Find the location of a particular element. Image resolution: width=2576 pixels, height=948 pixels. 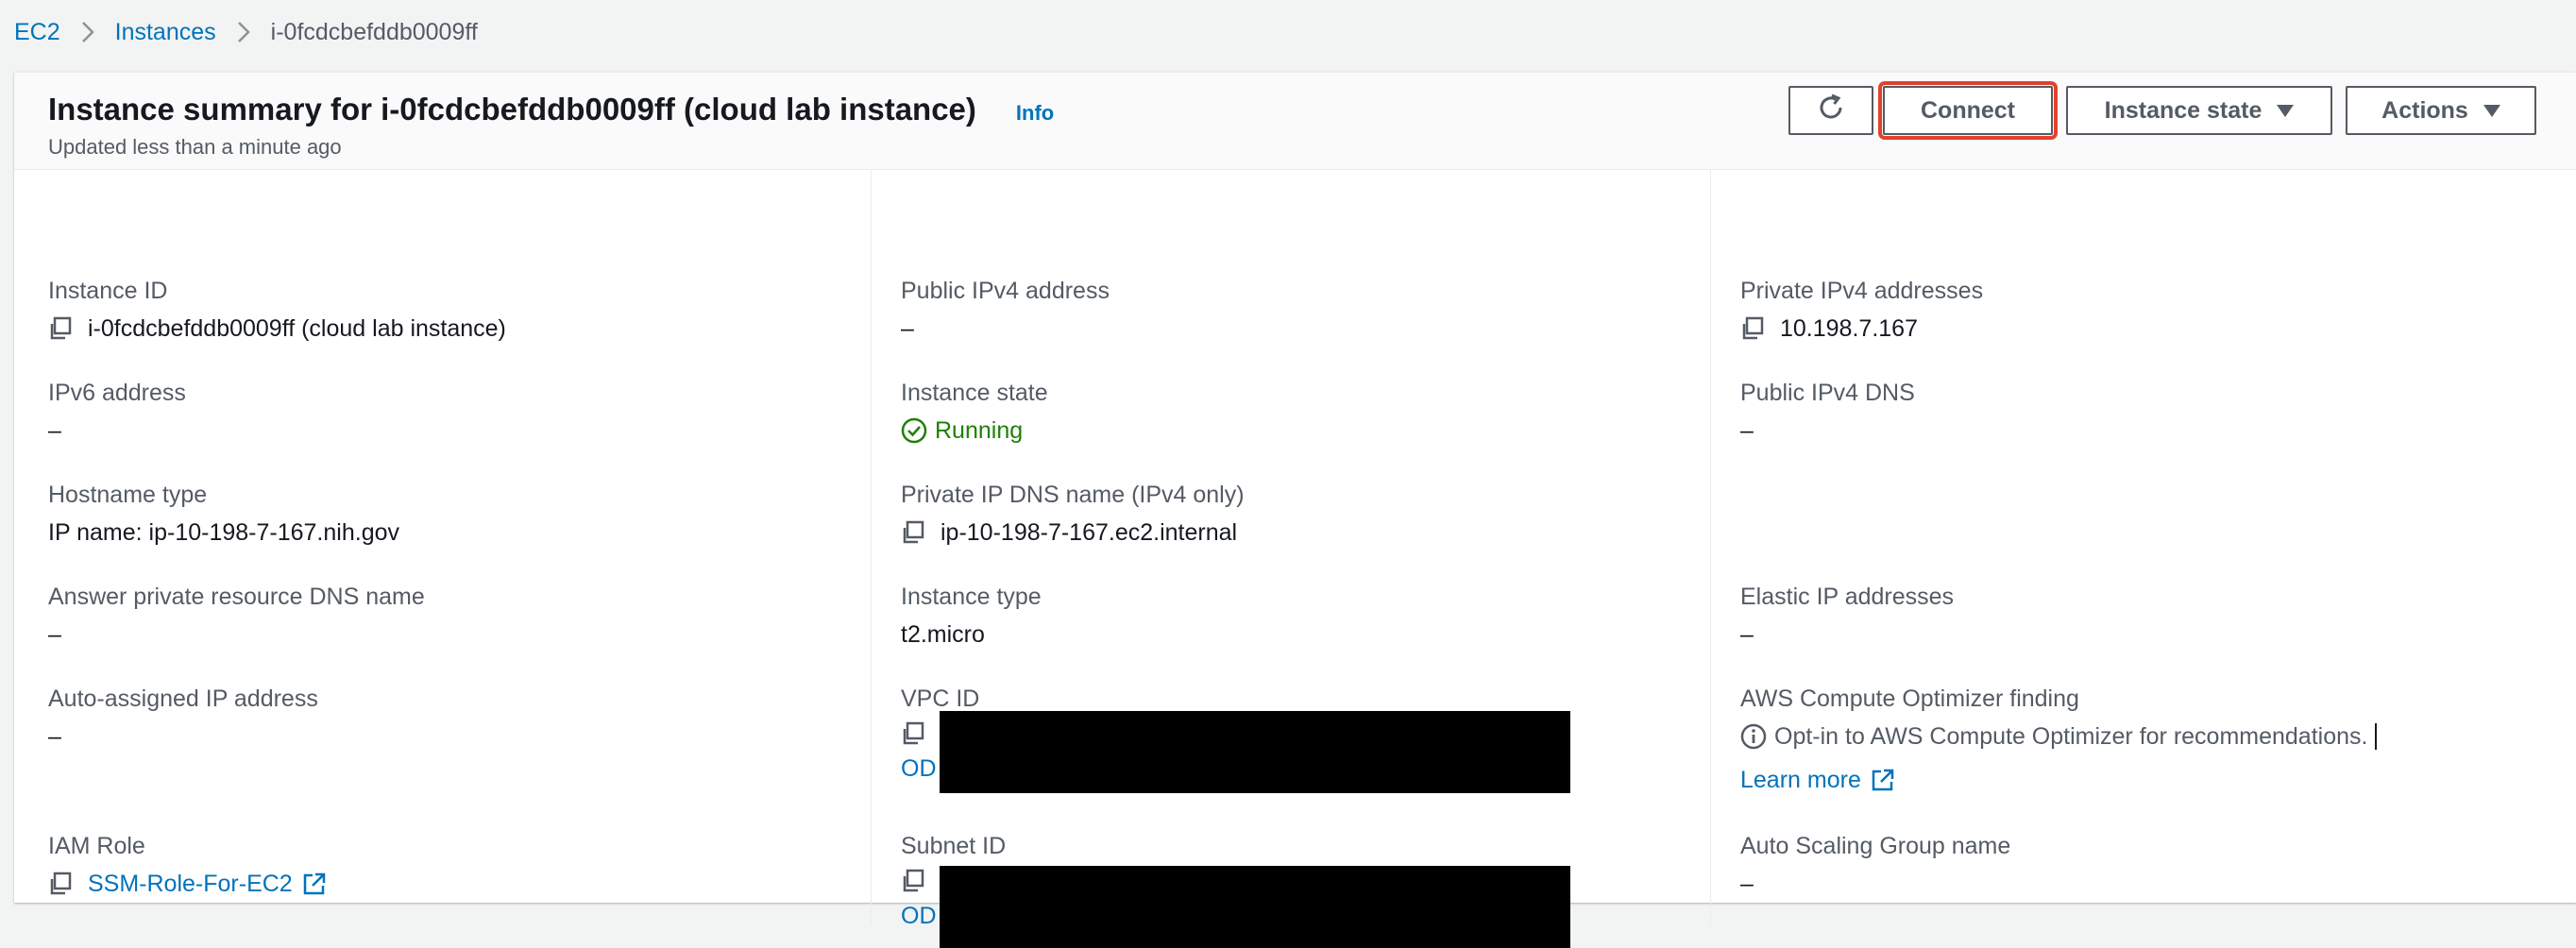

private-dns-value: ip-10-198-7-167.ec2.internal is located at coordinates (1089, 532).